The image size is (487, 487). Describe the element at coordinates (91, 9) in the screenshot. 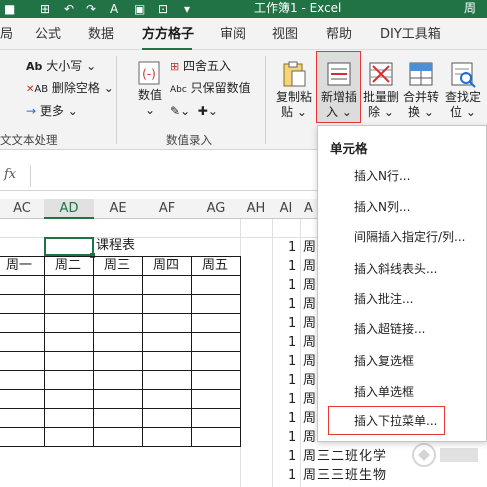

I see `redo-icon: ↷` at that location.